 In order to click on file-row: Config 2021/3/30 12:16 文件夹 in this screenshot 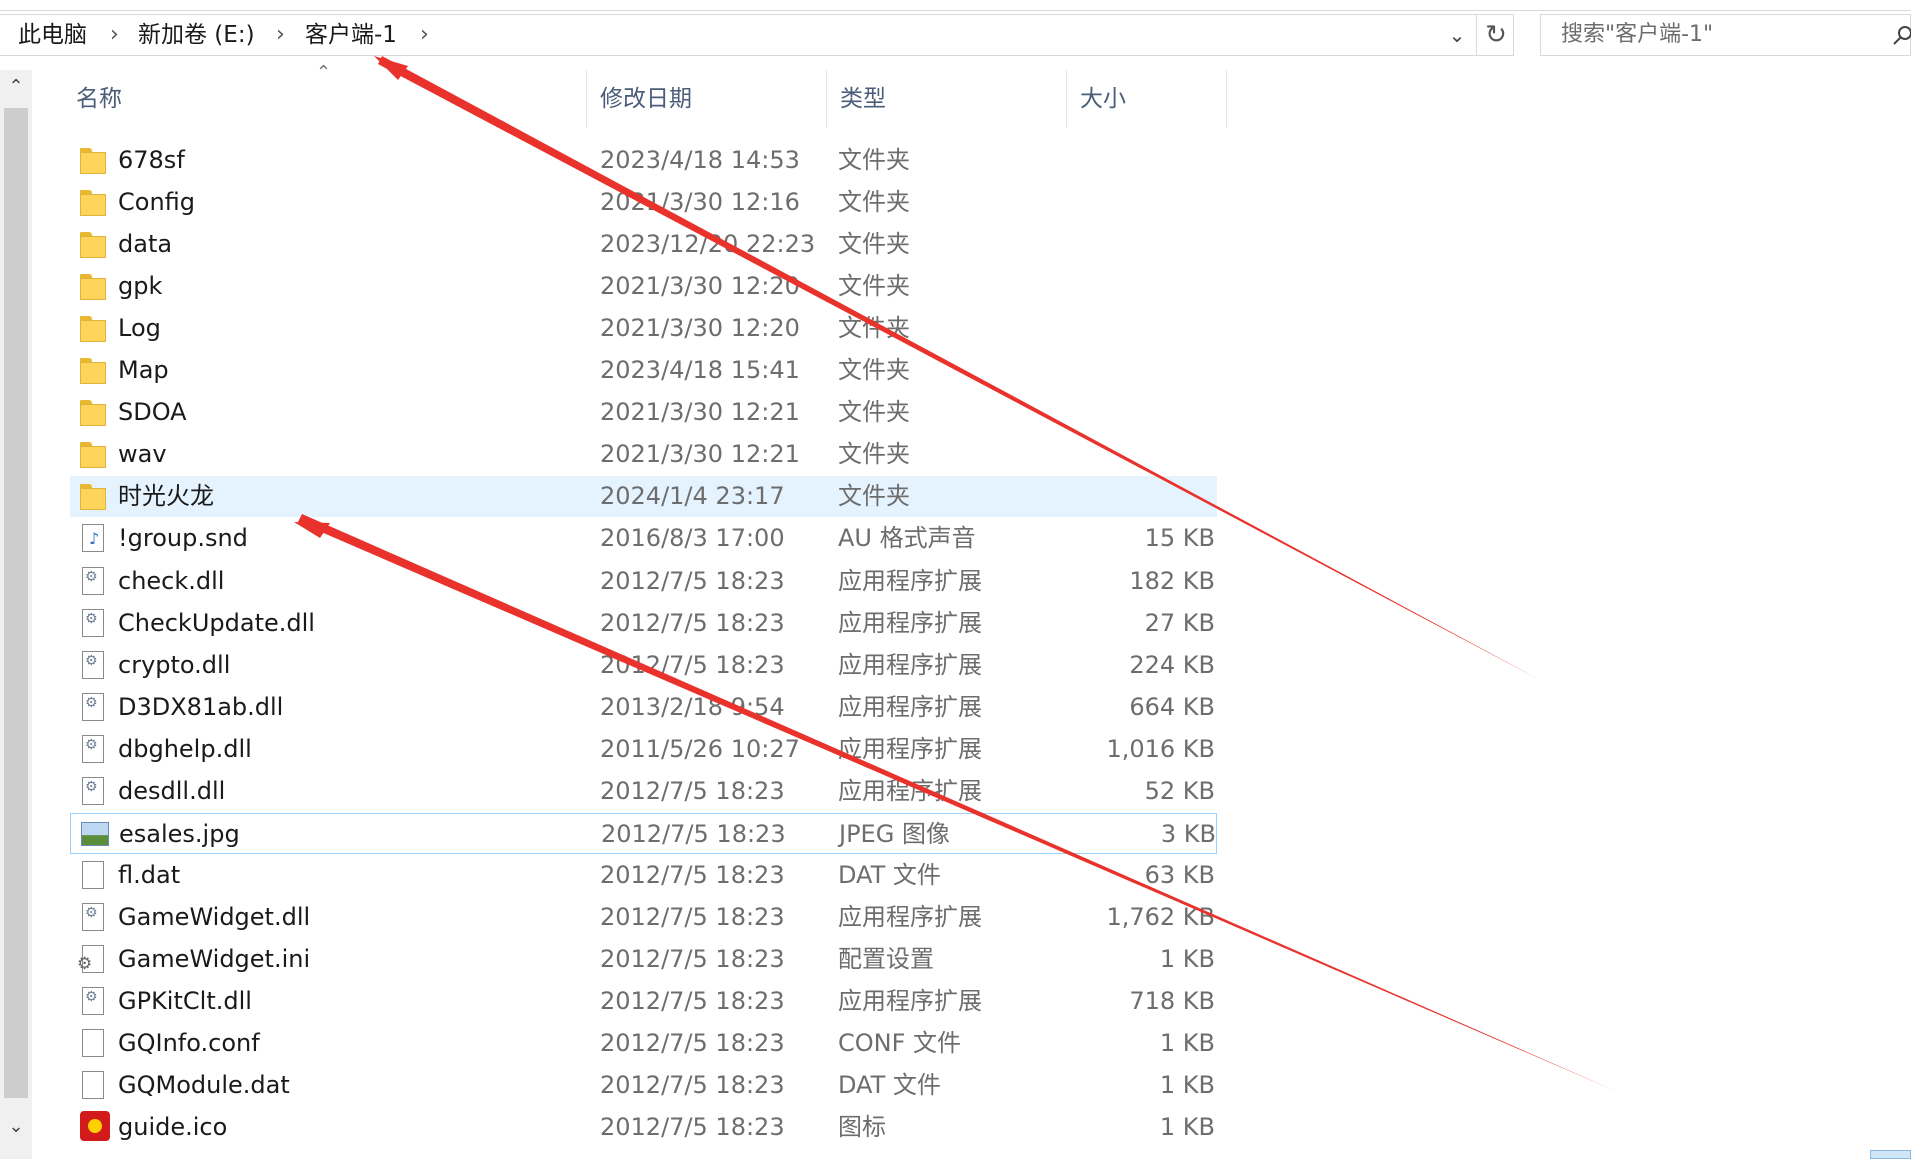, I will do `click(643, 202)`.